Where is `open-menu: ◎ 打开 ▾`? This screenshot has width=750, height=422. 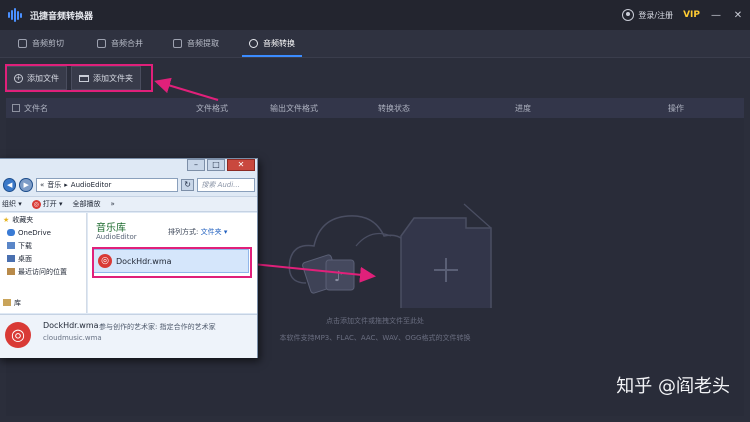 open-menu: ◎ 打开 ▾ is located at coordinates (47, 204).